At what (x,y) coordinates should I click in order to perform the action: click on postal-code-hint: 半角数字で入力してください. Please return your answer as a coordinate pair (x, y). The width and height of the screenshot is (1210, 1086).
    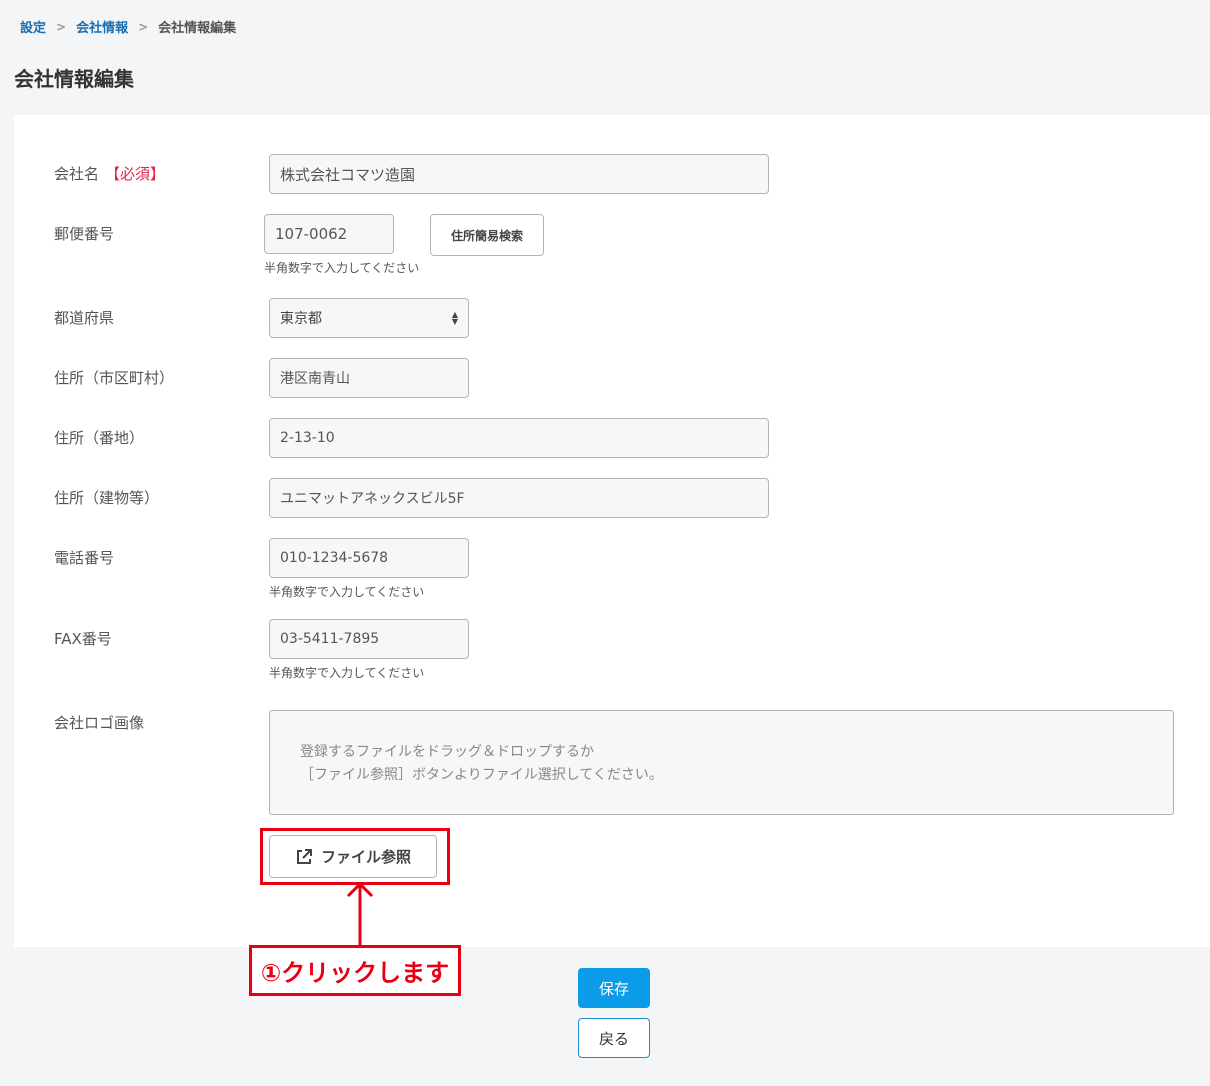
    Looking at the image, I should click on (342, 268).